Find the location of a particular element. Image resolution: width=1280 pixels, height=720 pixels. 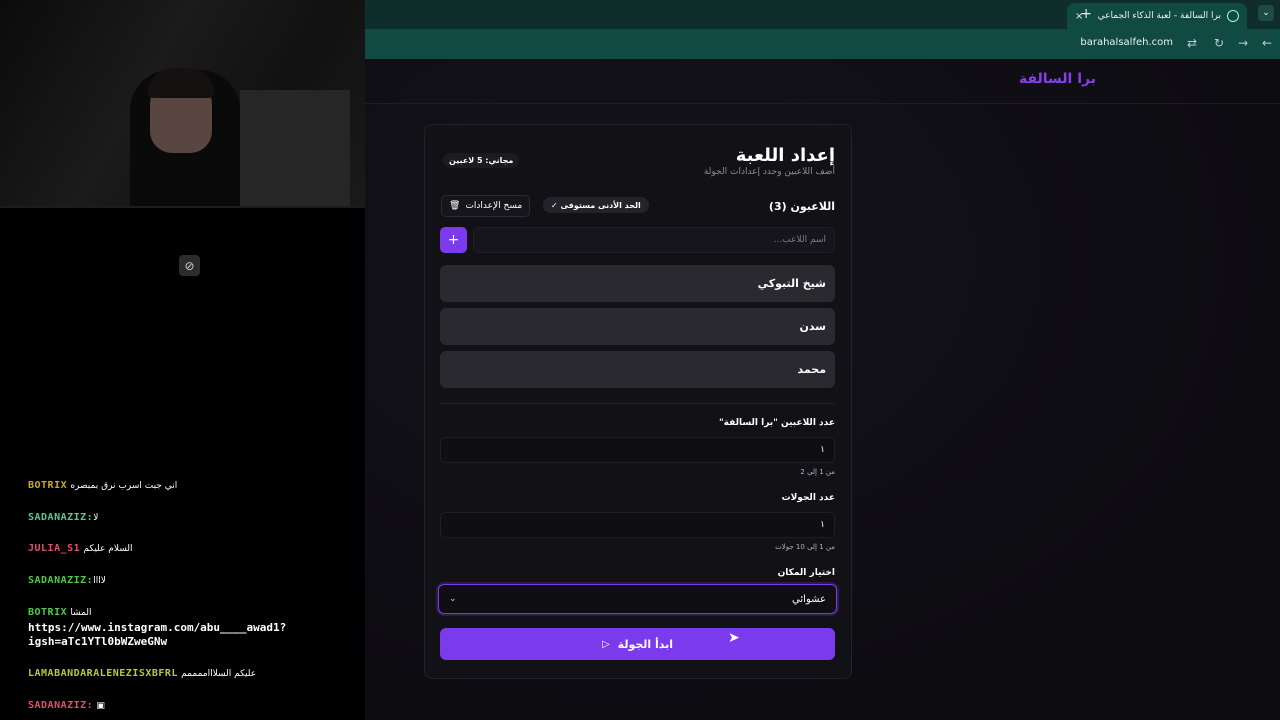

chat-text: السلام عليكم is located at coordinates (108, 549).